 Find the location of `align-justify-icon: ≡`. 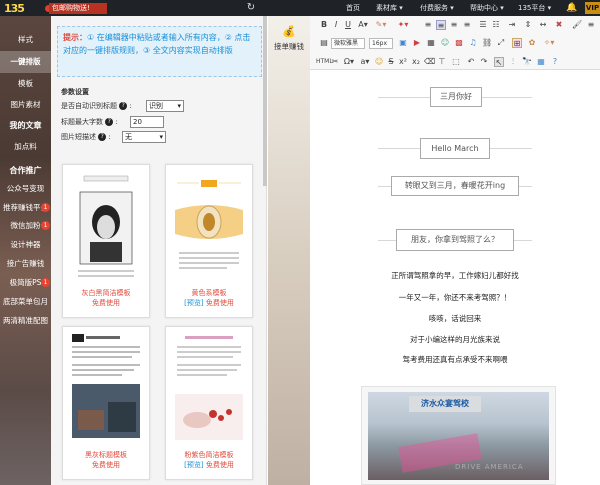

align-justify-icon: ≡ is located at coordinates (467, 25).